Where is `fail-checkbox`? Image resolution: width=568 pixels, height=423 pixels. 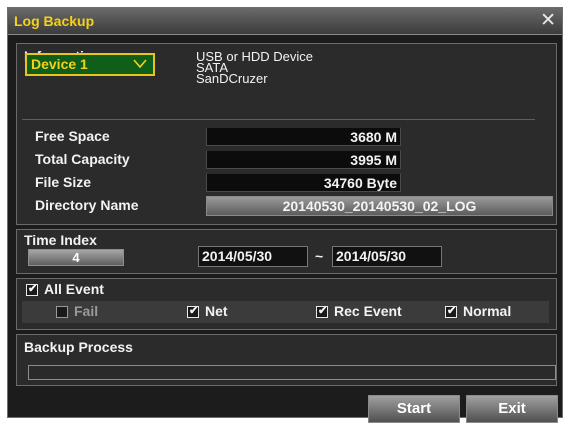 fail-checkbox is located at coordinates (62, 312).